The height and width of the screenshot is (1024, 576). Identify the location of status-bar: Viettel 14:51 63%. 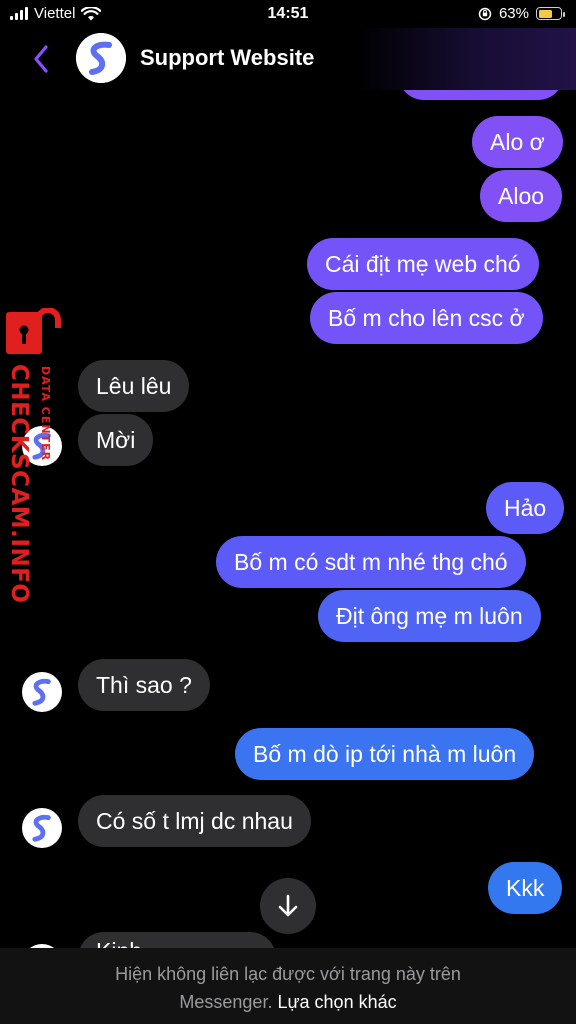
(288, 15).